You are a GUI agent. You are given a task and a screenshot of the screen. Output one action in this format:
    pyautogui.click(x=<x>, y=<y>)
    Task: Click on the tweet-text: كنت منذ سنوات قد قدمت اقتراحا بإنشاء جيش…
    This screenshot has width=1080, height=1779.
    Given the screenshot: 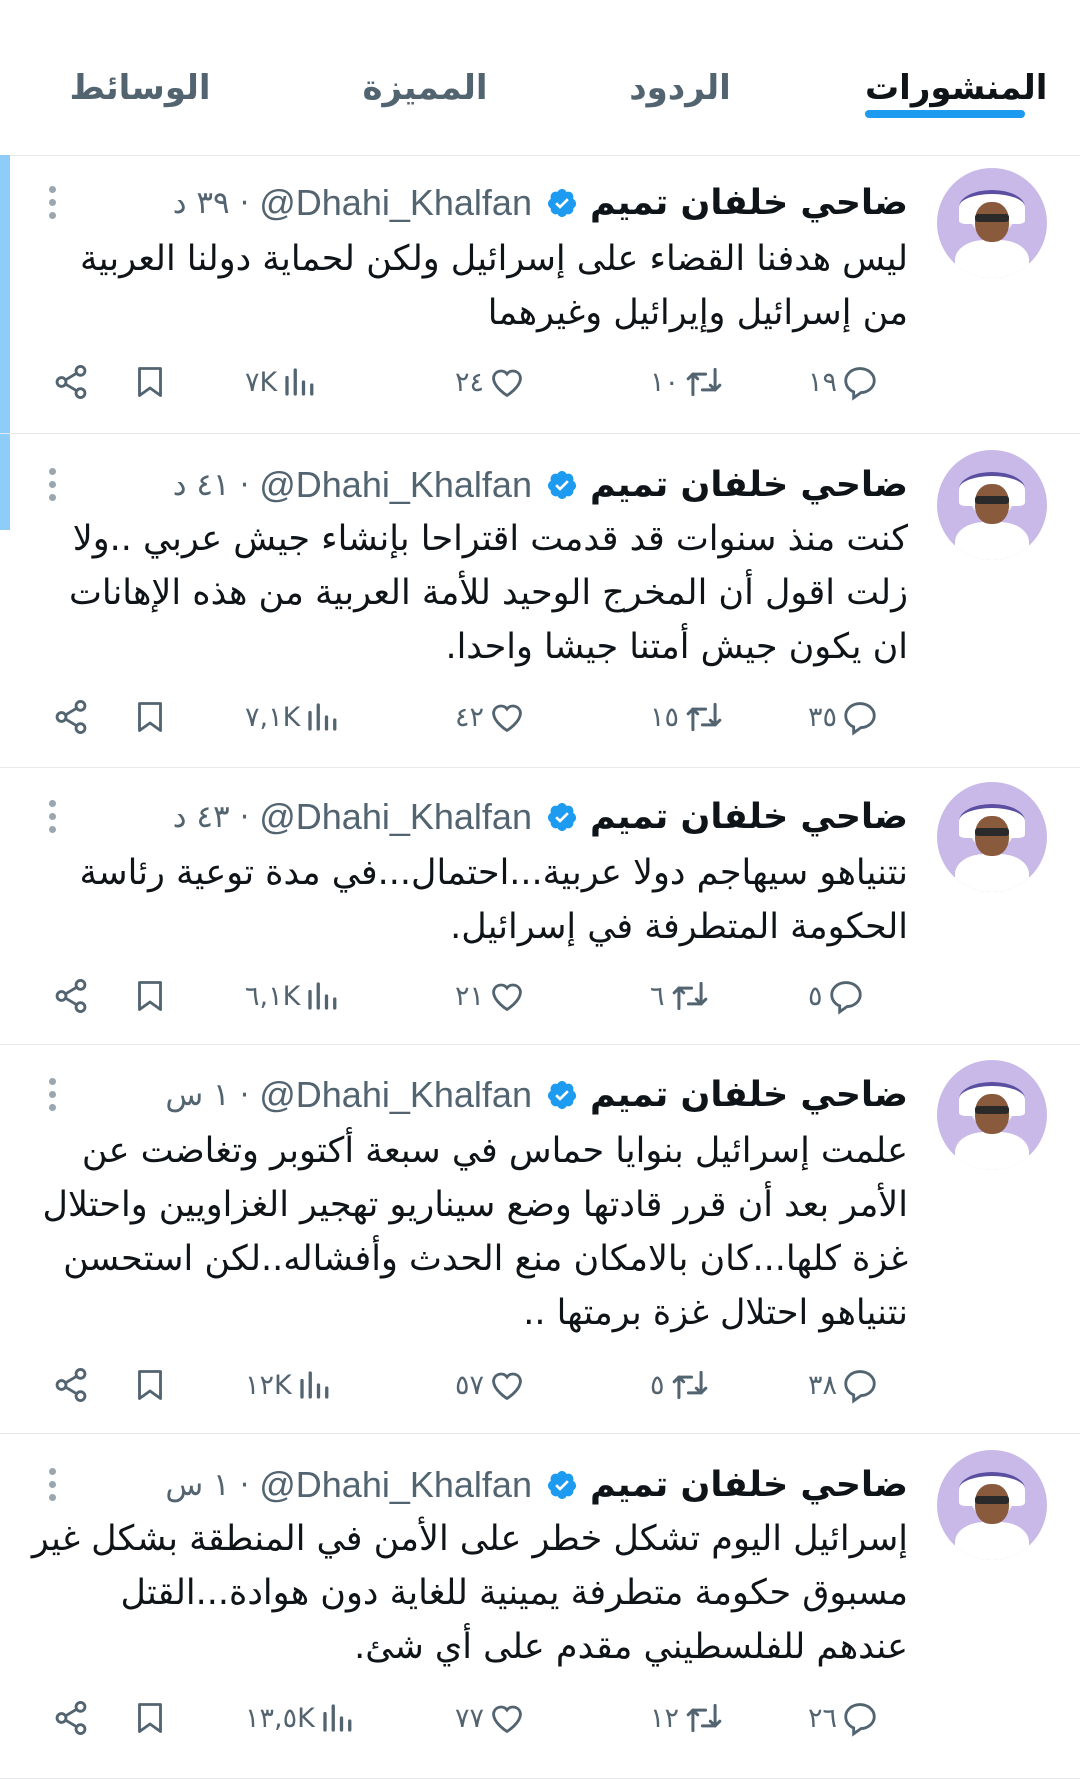 What is the action you would take?
    pyautogui.click(x=488, y=593)
    